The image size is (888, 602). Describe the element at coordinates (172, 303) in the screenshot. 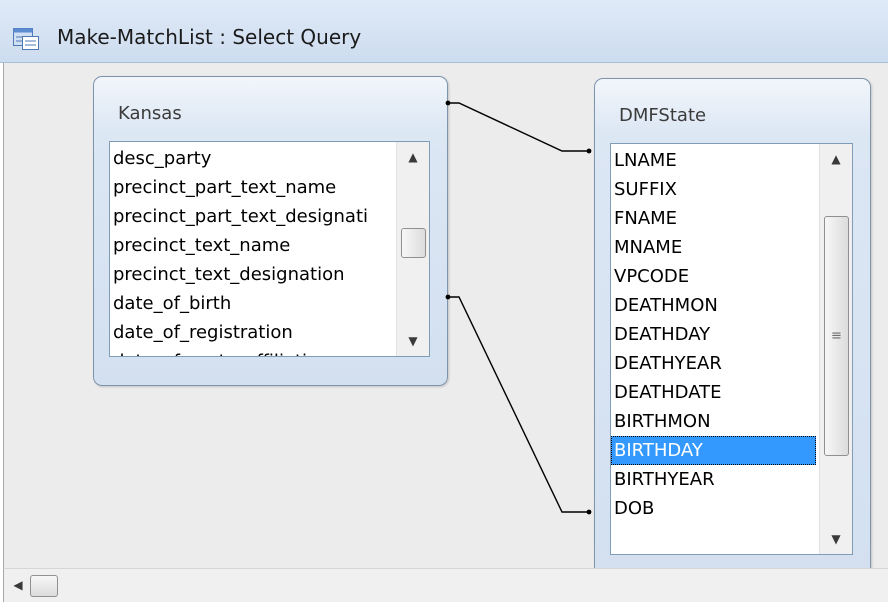

I see `field-item: date_of_birth` at that location.